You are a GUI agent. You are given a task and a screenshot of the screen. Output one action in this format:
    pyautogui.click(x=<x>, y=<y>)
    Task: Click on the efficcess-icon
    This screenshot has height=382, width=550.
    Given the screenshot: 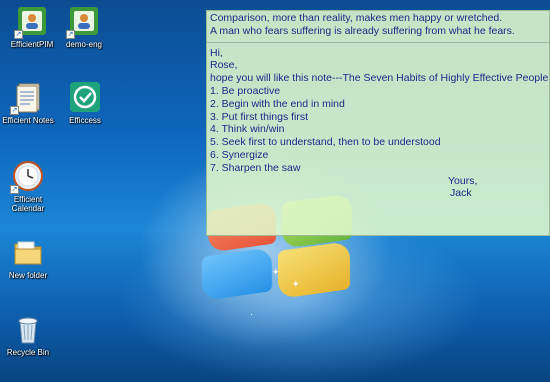 What is the action you would take?
    pyautogui.click(x=85, y=97)
    